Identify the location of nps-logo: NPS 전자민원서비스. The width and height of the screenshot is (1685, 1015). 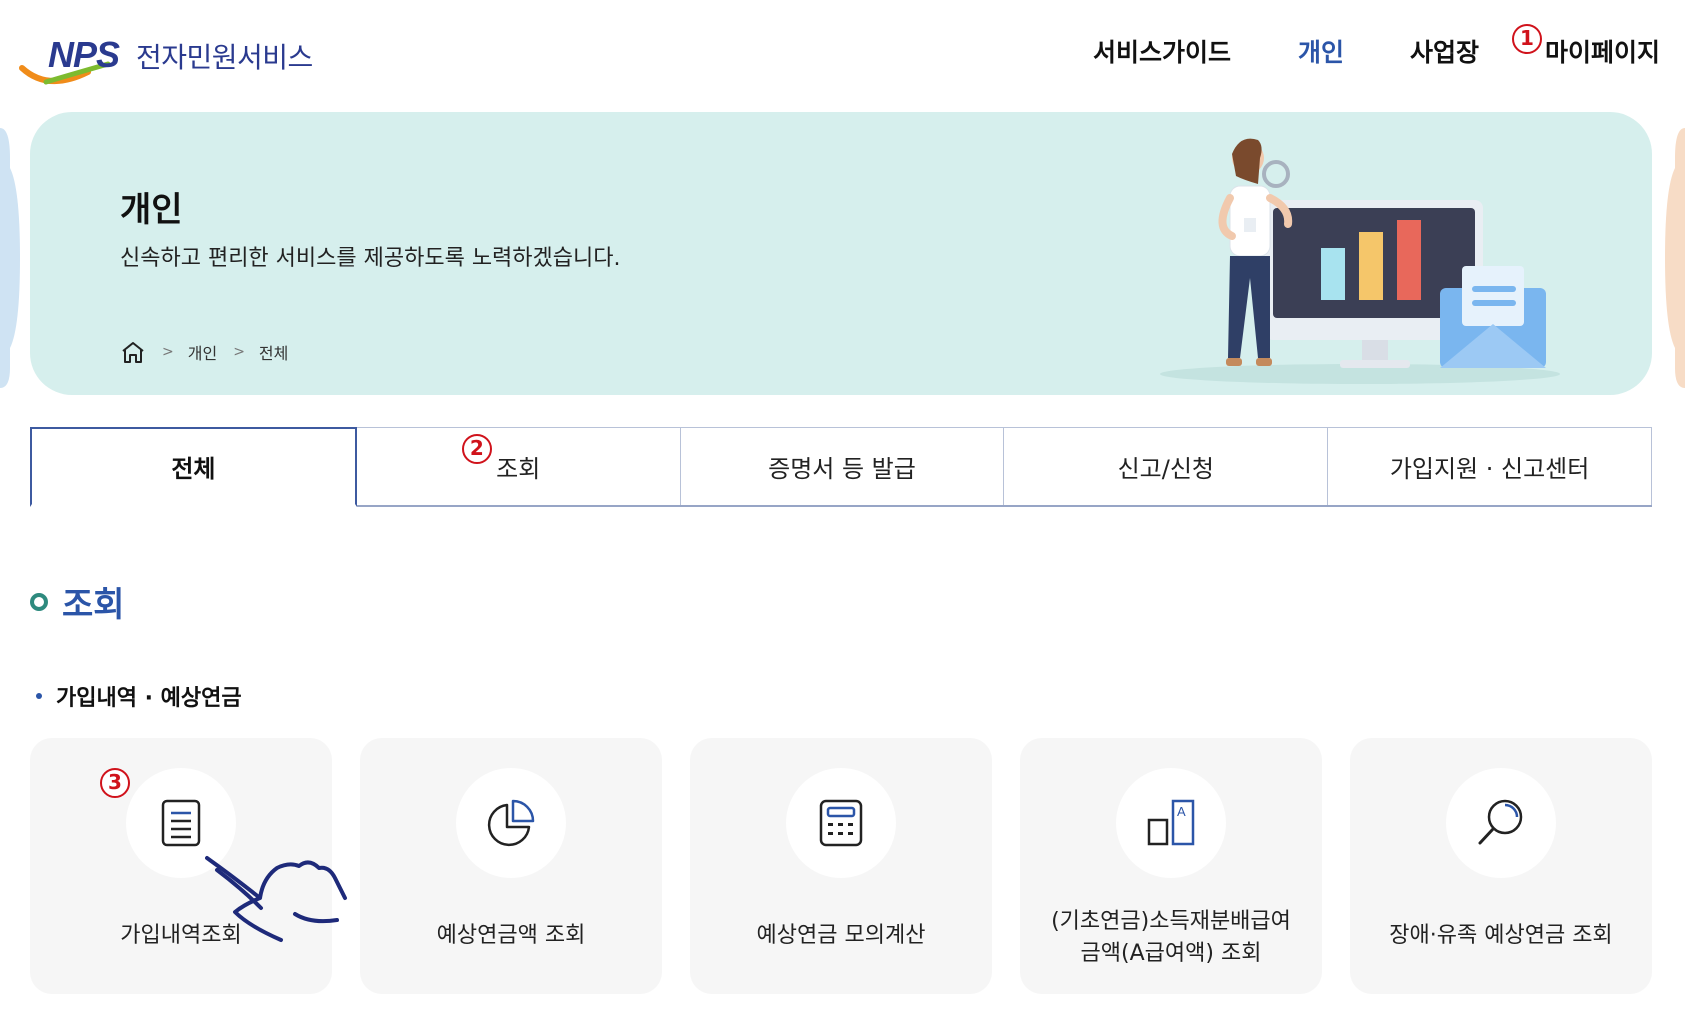
(178, 60).